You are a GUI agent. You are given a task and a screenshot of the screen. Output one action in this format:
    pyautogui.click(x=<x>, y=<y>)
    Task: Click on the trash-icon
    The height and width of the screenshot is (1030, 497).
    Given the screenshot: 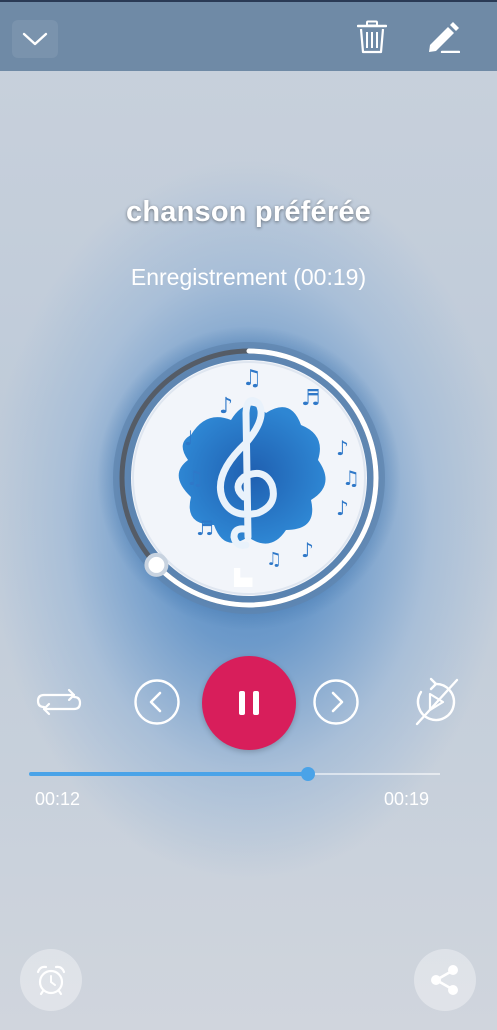 What is the action you would take?
    pyautogui.click(x=372, y=37)
    